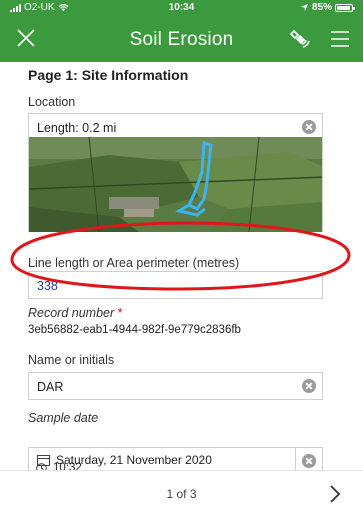 This screenshot has width=363, height=516. I want to click on map-satellite-image, so click(175, 184).